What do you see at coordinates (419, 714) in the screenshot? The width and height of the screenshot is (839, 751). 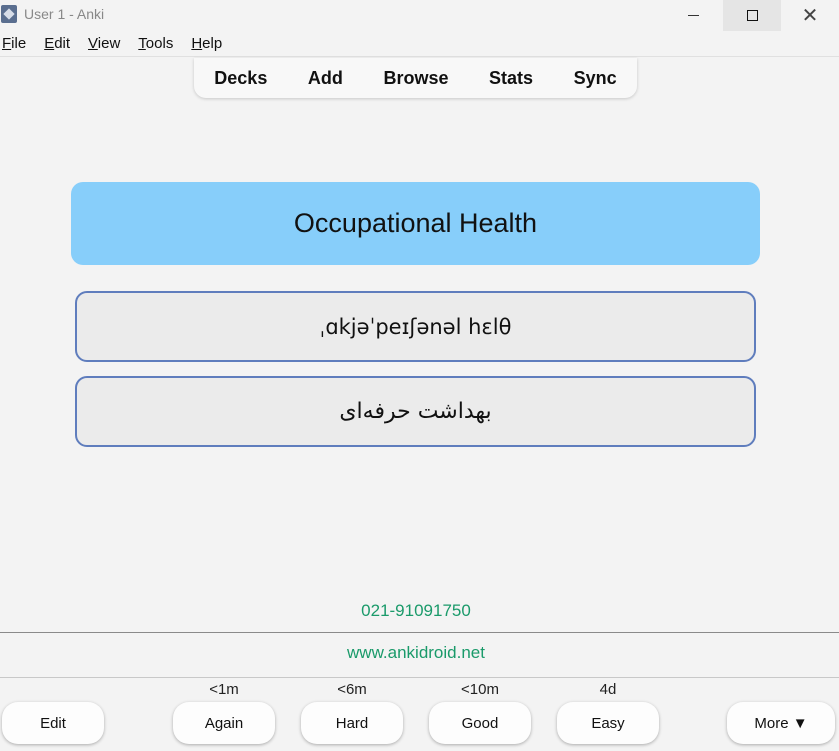 I see `answer-bar` at bounding box center [419, 714].